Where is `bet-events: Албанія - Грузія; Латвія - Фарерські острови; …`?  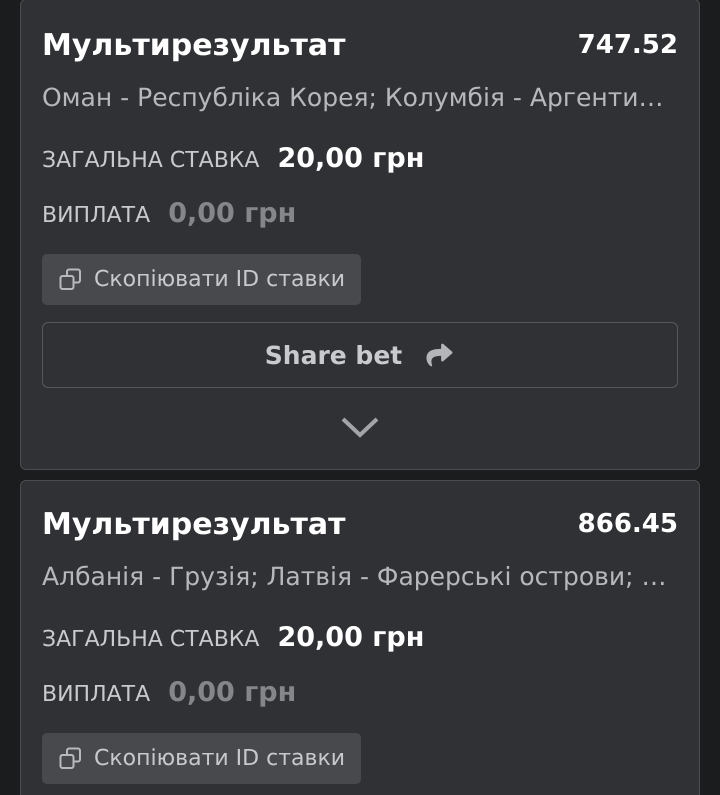
bet-events: Албанія - Грузія; Латвія - Фарерські острови; … is located at coordinates (355, 577).